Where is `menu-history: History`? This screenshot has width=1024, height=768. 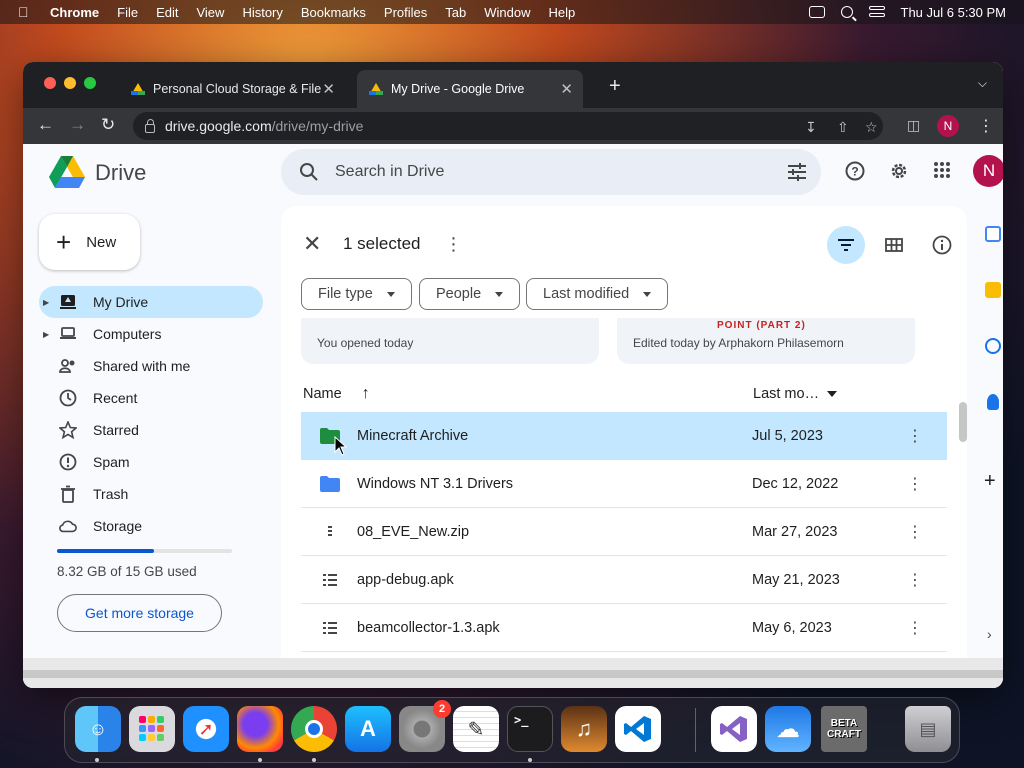 menu-history: History is located at coordinates (262, 12).